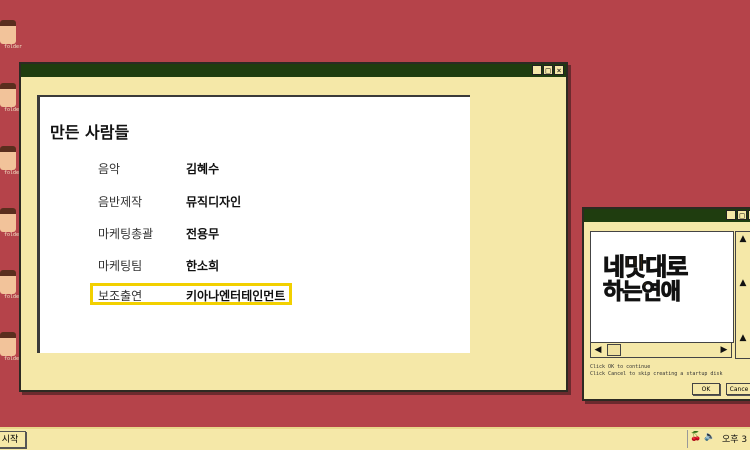 The height and width of the screenshot is (450, 750). What do you see at coordinates (709, 437) in the screenshot?
I see `volume-icon: 🔈` at bounding box center [709, 437].